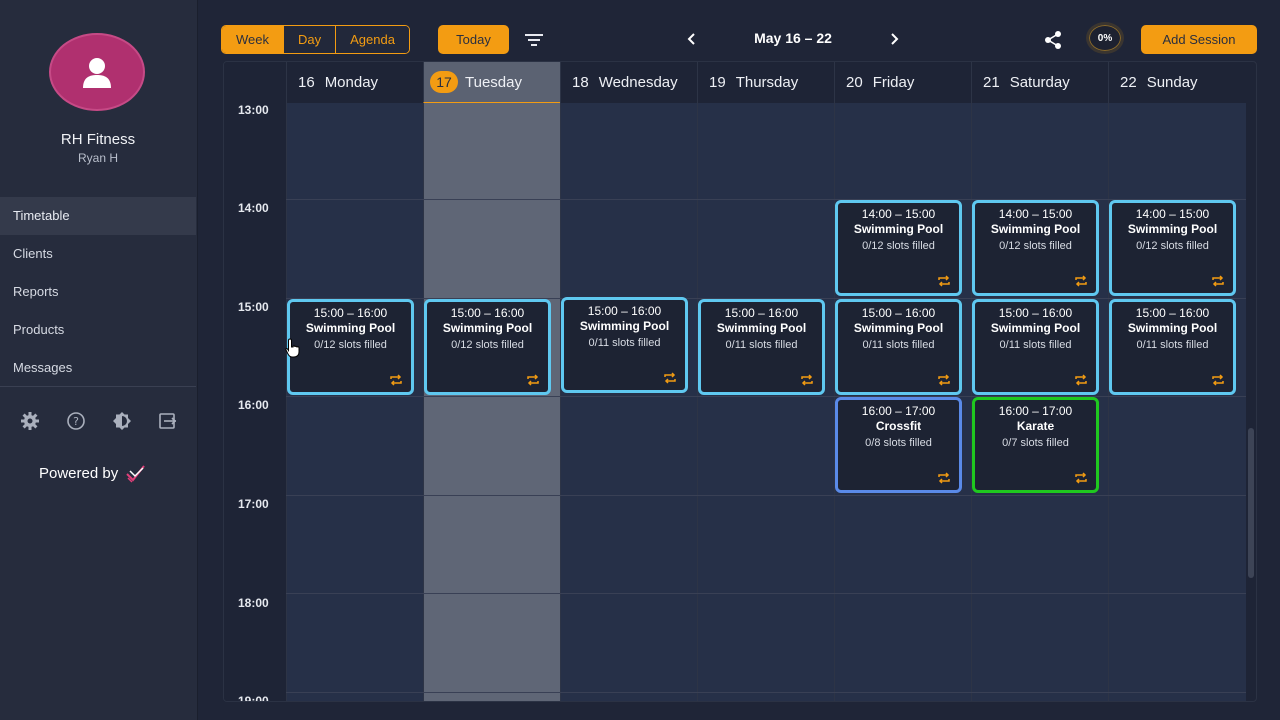 This screenshot has width=1280, height=720. What do you see at coordinates (1039, 82) in the screenshot?
I see `day-header-saturday: 21 Saturday` at bounding box center [1039, 82].